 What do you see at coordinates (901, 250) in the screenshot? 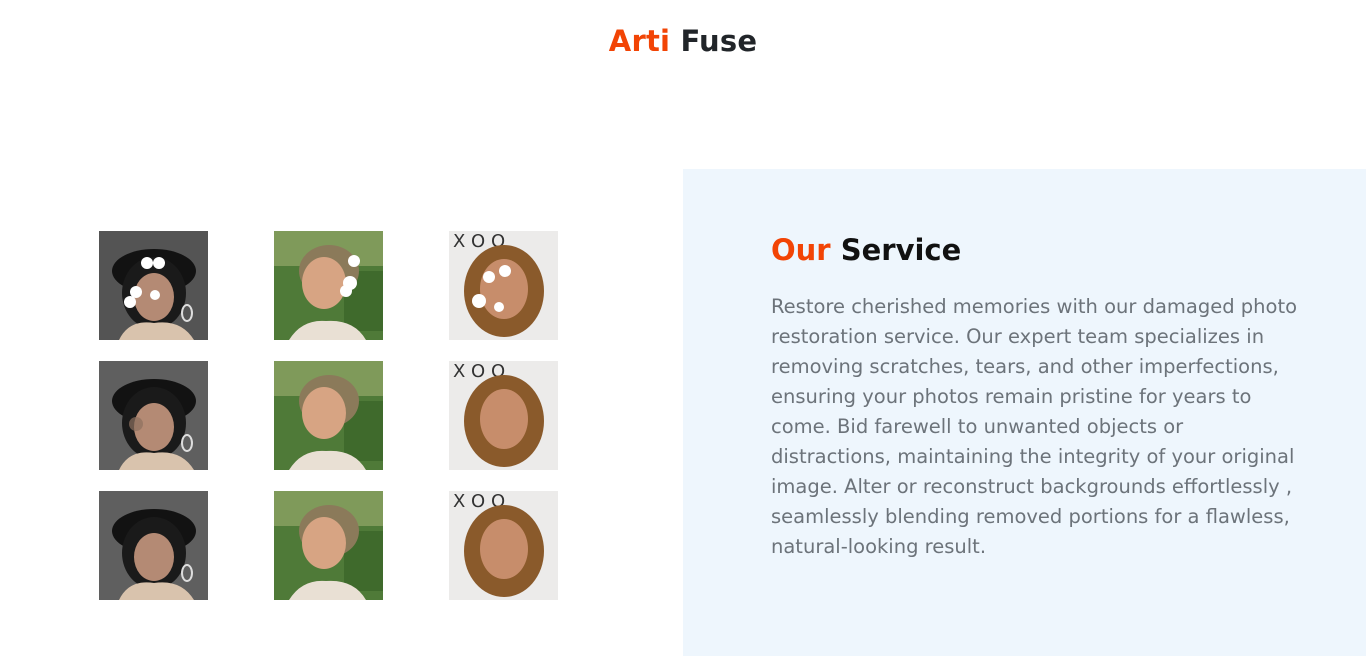
I see `service-title-rest: Service` at bounding box center [901, 250].